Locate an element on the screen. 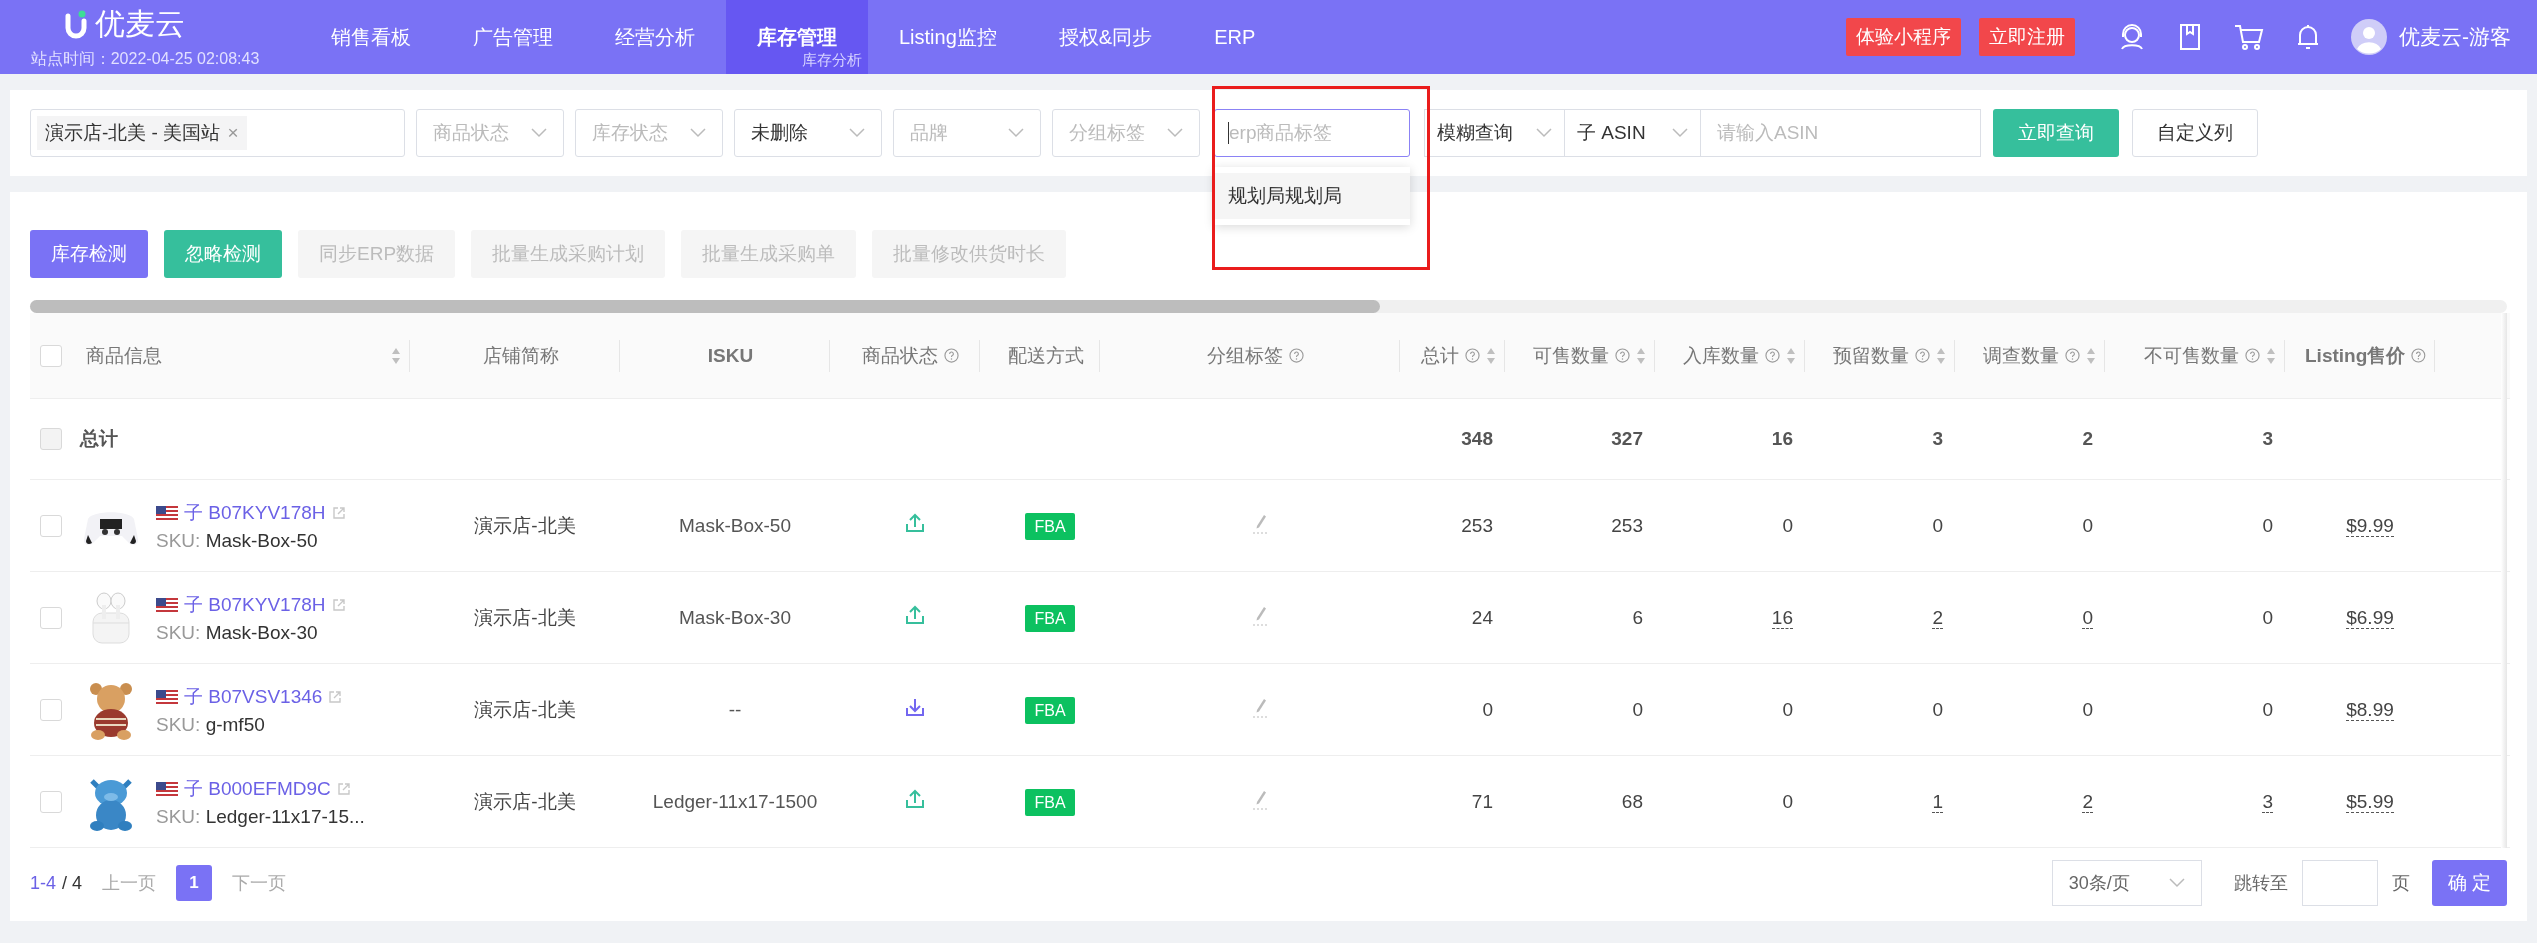  next-page-button: 下一页 is located at coordinates (259, 883).